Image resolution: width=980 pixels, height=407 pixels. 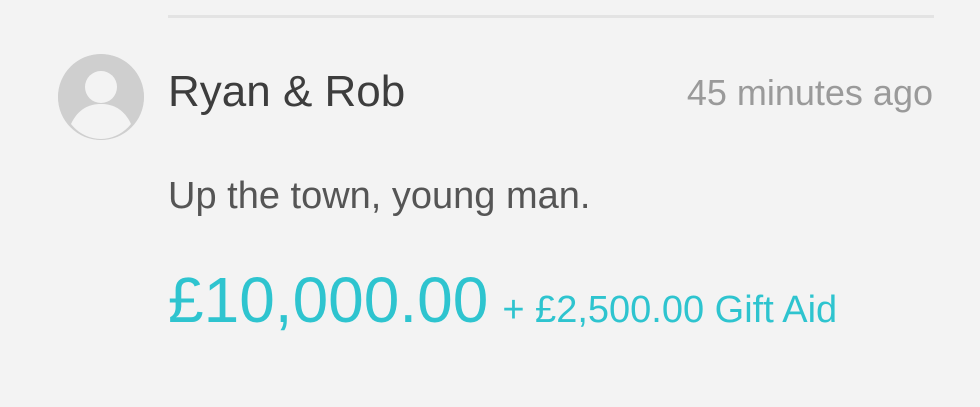 What do you see at coordinates (670, 310) in the screenshot?
I see `gift-aid-amount: + £2,500.00 Gift Aid` at bounding box center [670, 310].